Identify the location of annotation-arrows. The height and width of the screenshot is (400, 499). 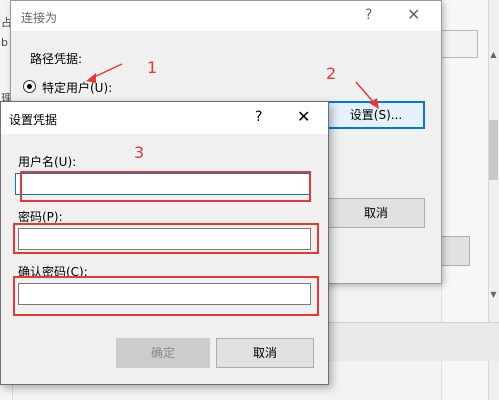
(232, 86).